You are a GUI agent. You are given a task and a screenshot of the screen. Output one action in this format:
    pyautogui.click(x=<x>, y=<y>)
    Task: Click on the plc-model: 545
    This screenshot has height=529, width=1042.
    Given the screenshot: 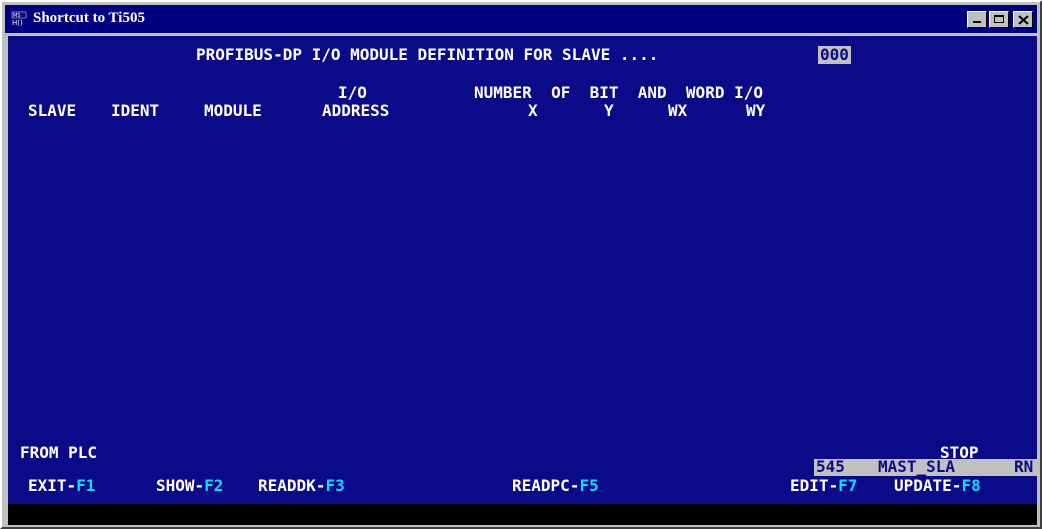 What is the action you would take?
    pyautogui.click(x=830, y=466)
    